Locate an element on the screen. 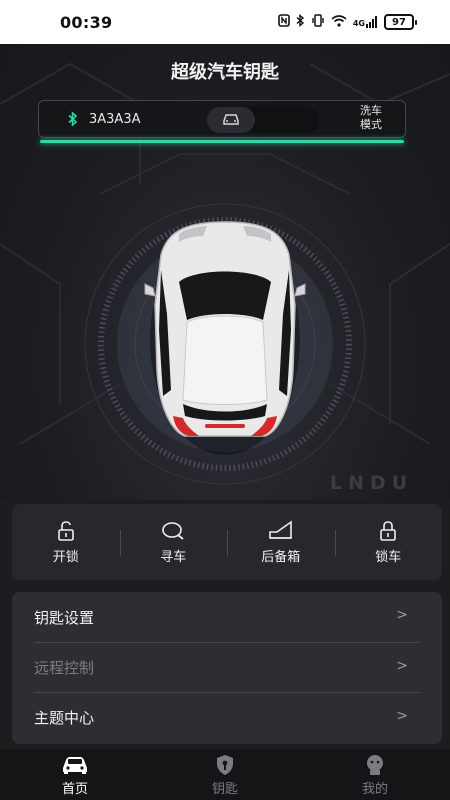 The height and width of the screenshot is (800, 450). nav-label: 钥匙 is located at coordinates (224, 789).